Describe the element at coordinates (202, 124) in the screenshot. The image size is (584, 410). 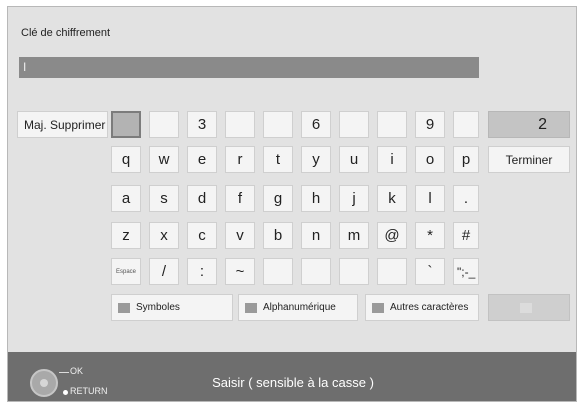
I see `key-3: 3` at that location.